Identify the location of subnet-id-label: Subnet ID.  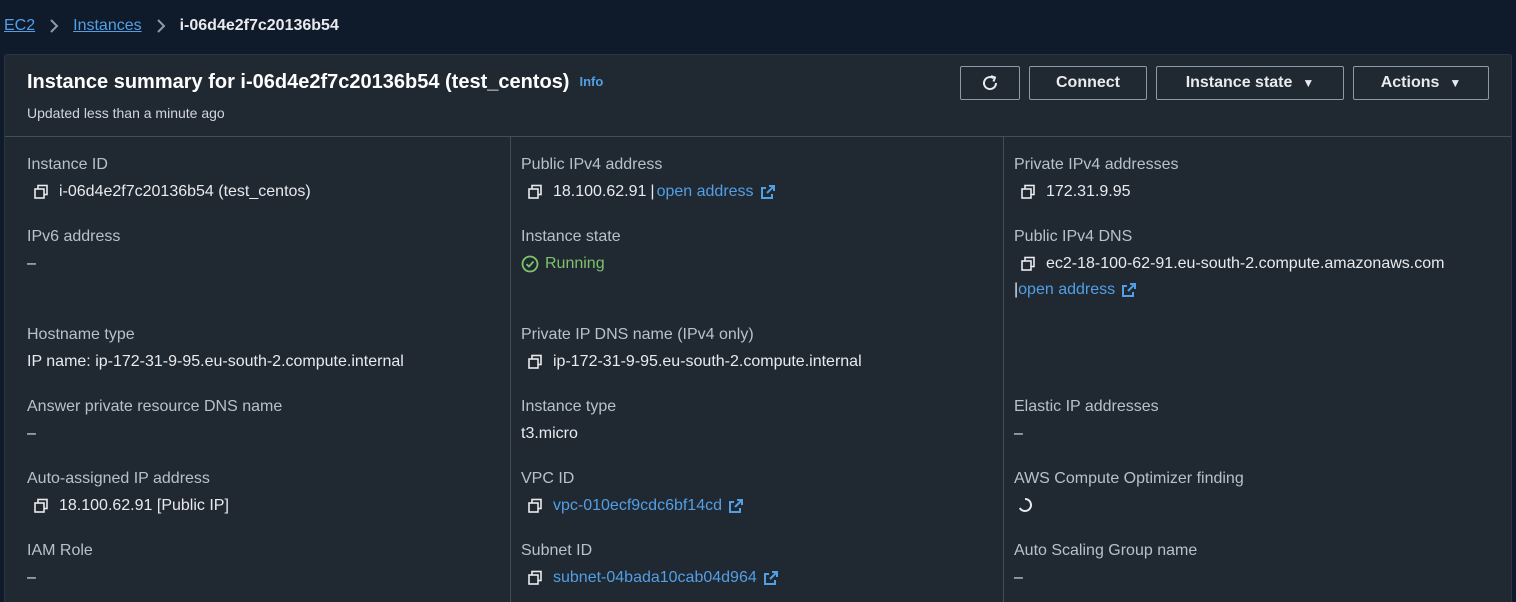
(557, 550).